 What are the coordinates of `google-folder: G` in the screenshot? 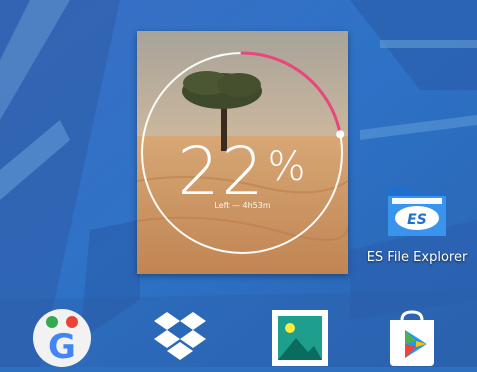 It's located at (62, 338).